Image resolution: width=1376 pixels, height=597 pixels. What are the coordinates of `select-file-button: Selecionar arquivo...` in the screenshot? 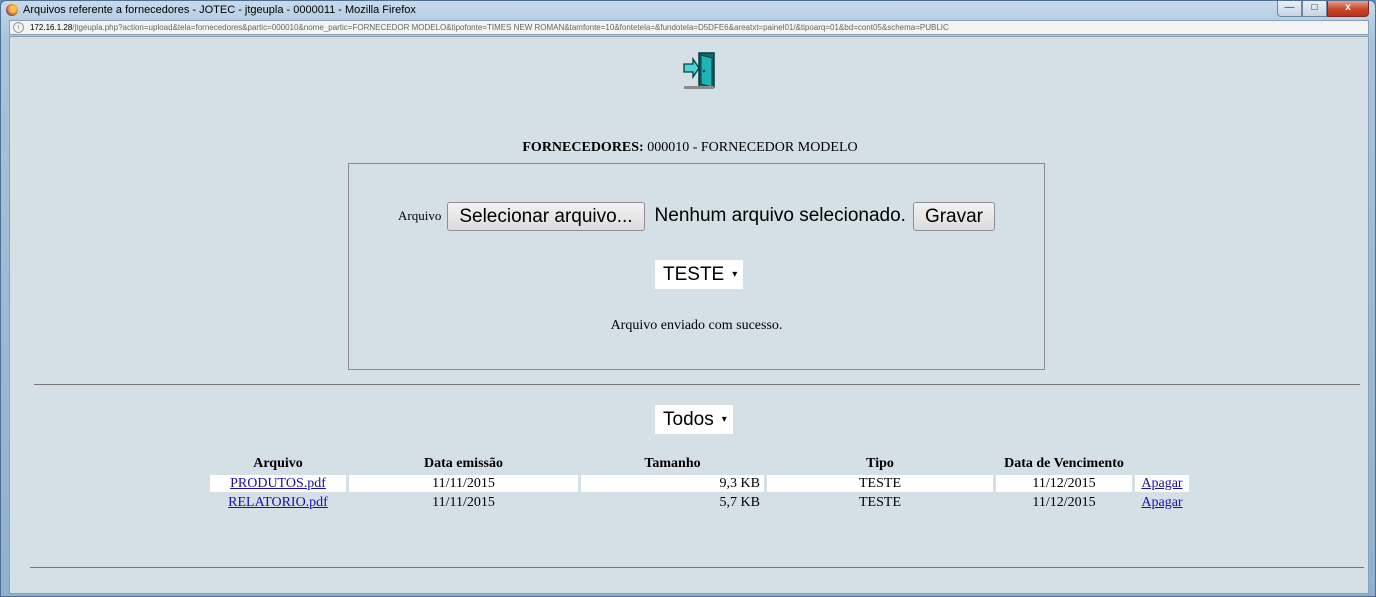 It's located at (546, 216).